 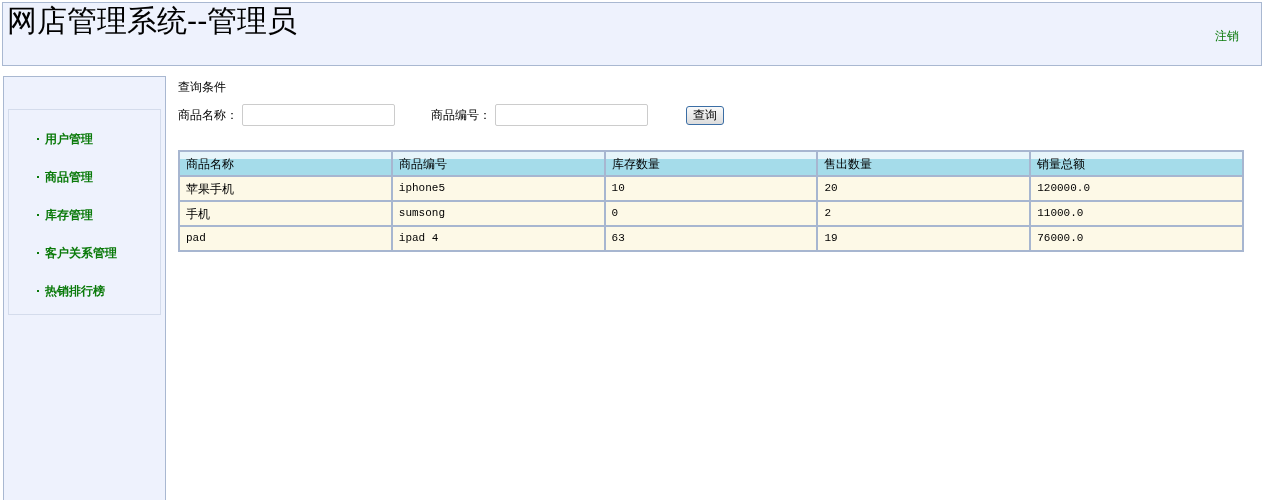 What do you see at coordinates (1136, 188) in the screenshot?
I see `table-cell: 120000.0` at bounding box center [1136, 188].